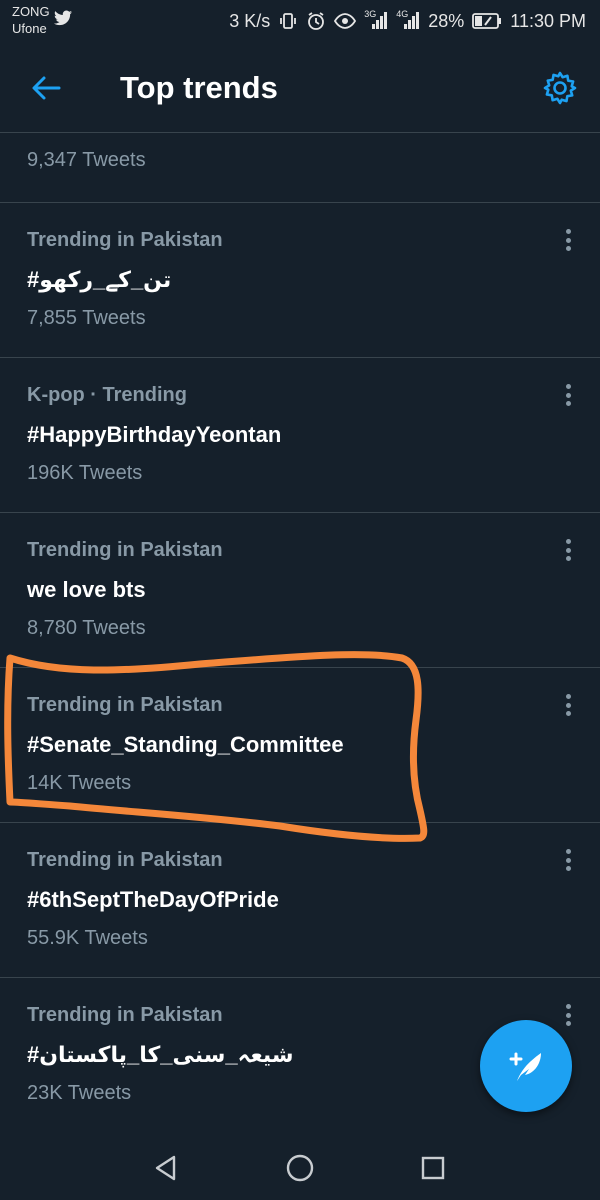 Image resolution: width=600 pixels, height=1200 pixels. Describe the element at coordinates (199, 87) in the screenshot. I see `page-title: Top trends` at that location.